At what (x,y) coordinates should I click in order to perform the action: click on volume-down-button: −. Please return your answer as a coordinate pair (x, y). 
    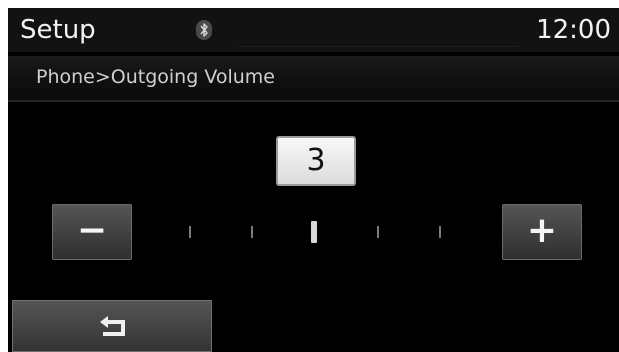
    Looking at the image, I should click on (92, 232).